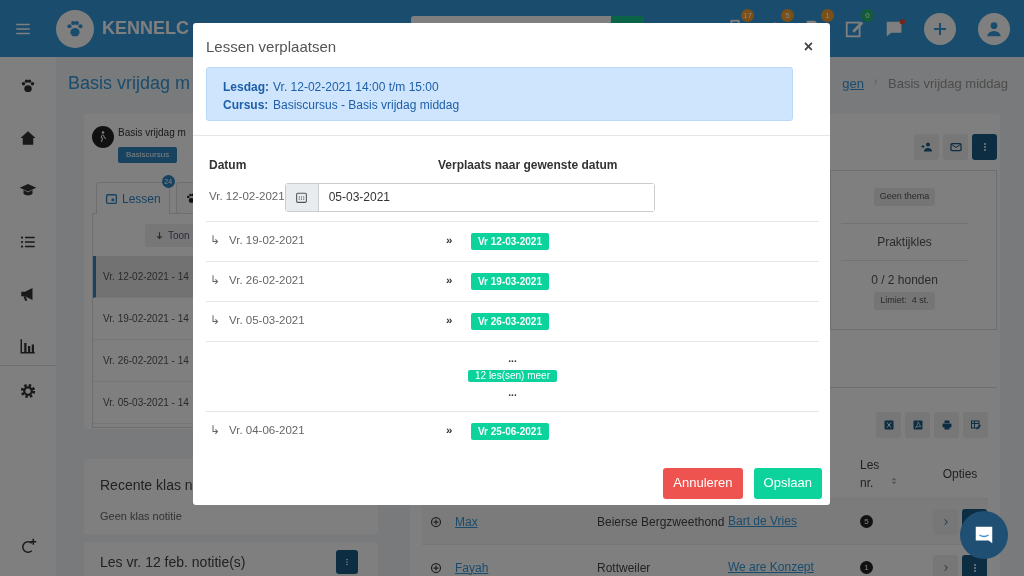 Image resolution: width=1024 pixels, height=576 pixels. I want to click on new-date-badge: Vr 19-03-2021, so click(510, 281).